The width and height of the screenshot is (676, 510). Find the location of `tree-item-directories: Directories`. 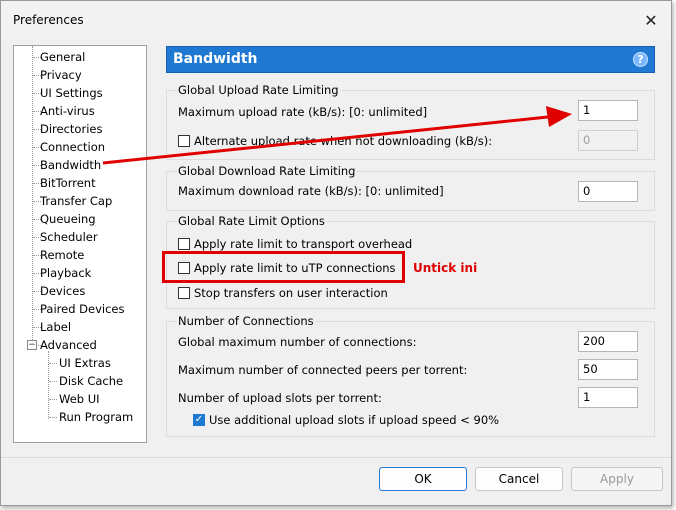

tree-item-directories: Directories is located at coordinates (71, 129).